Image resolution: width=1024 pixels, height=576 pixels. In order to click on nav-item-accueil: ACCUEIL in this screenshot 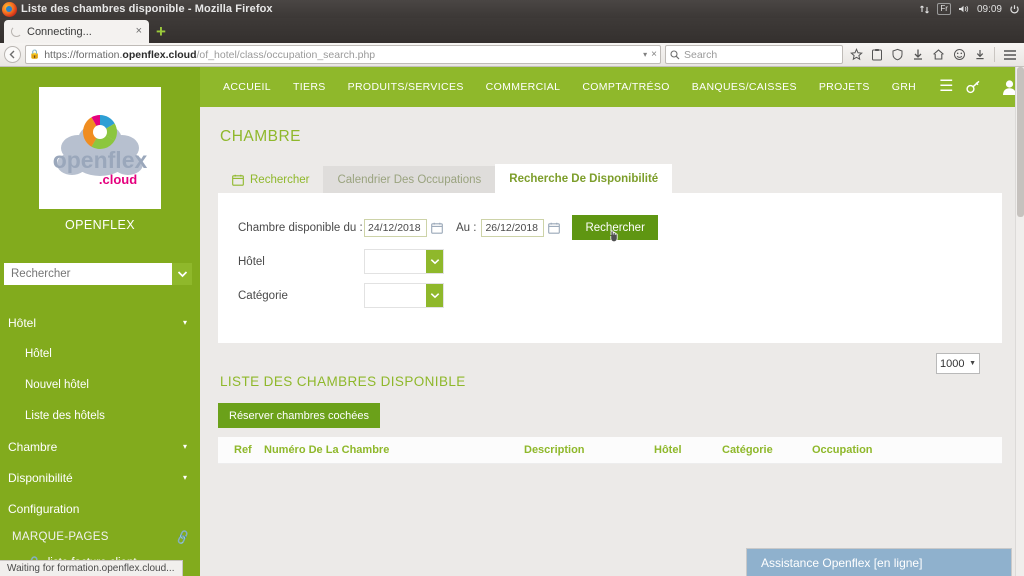, I will do `click(247, 87)`.